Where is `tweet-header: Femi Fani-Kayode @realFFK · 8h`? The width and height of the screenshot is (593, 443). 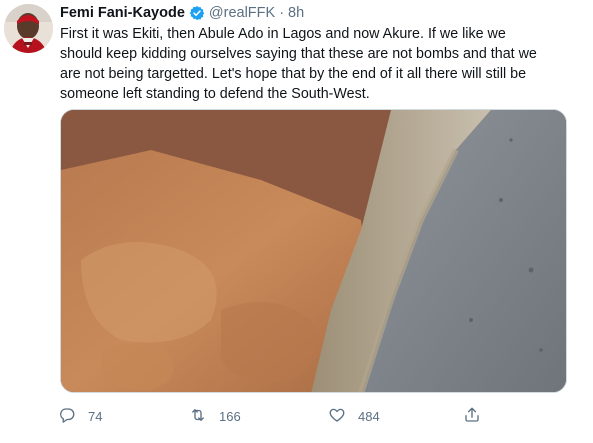
tweet-header: Femi Fani-Kayode @realFFK · 8h is located at coordinates (182, 13).